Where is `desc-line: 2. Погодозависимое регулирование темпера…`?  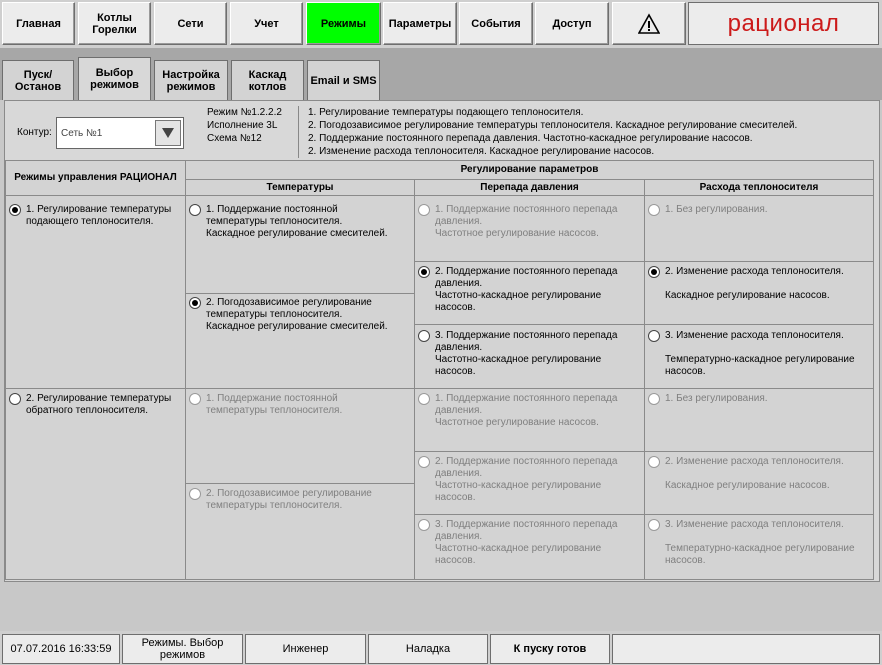 desc-line: 2. Погодозависимое регулирование темпера… is located at coordinates (553, 125).